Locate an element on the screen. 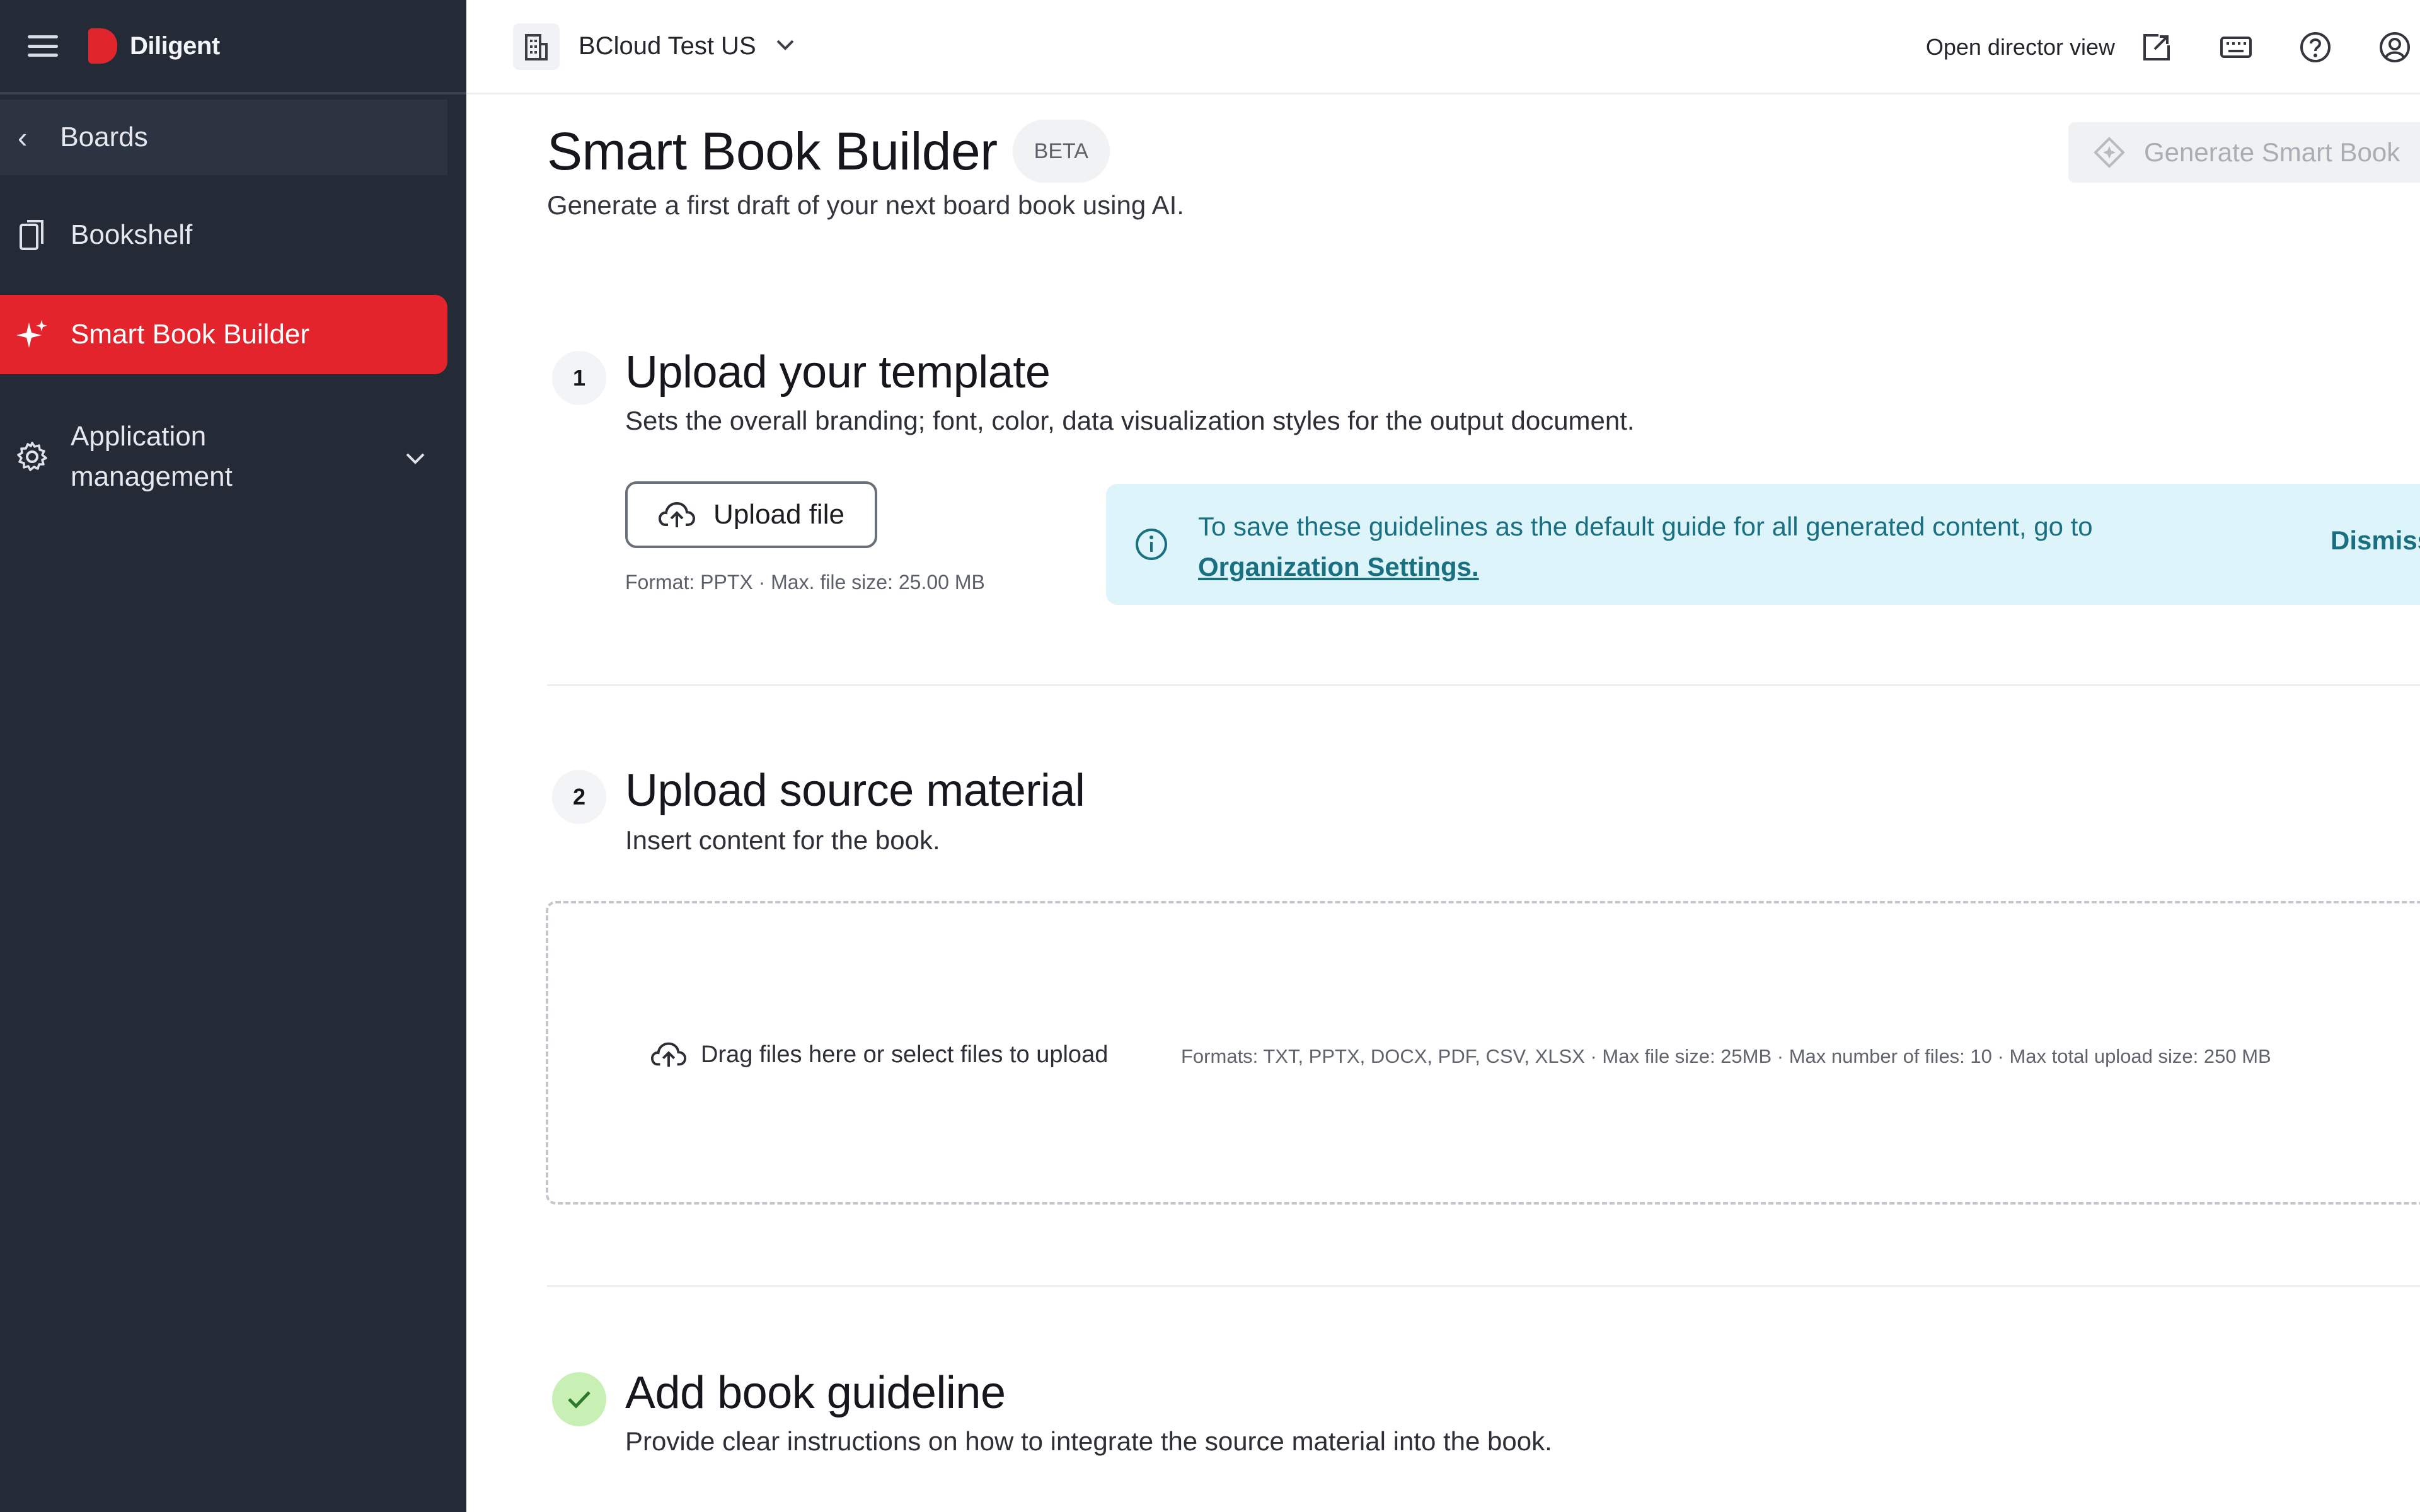  menu-icon is located at coordinates (43, 46).